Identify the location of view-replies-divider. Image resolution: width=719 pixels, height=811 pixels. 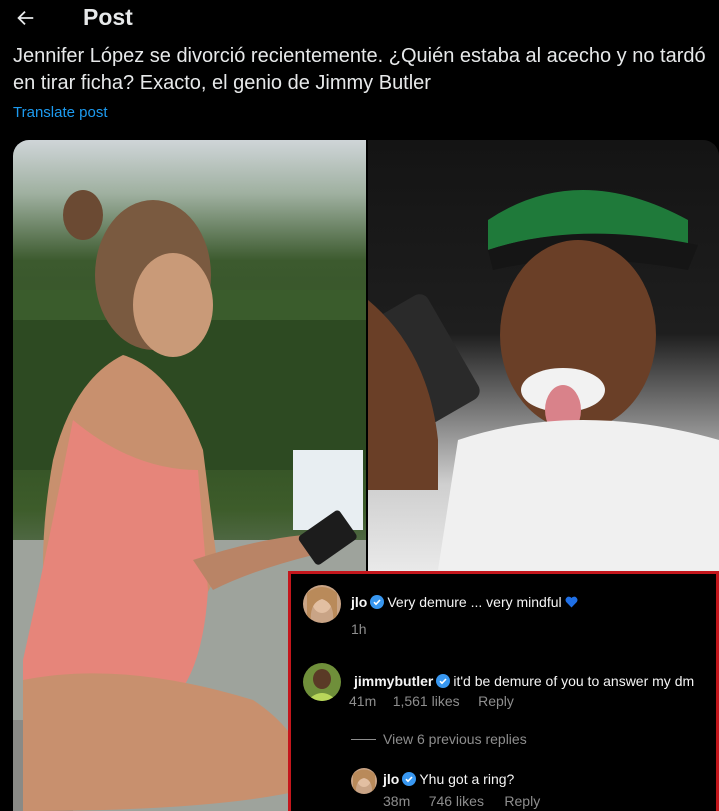
(363, 739).